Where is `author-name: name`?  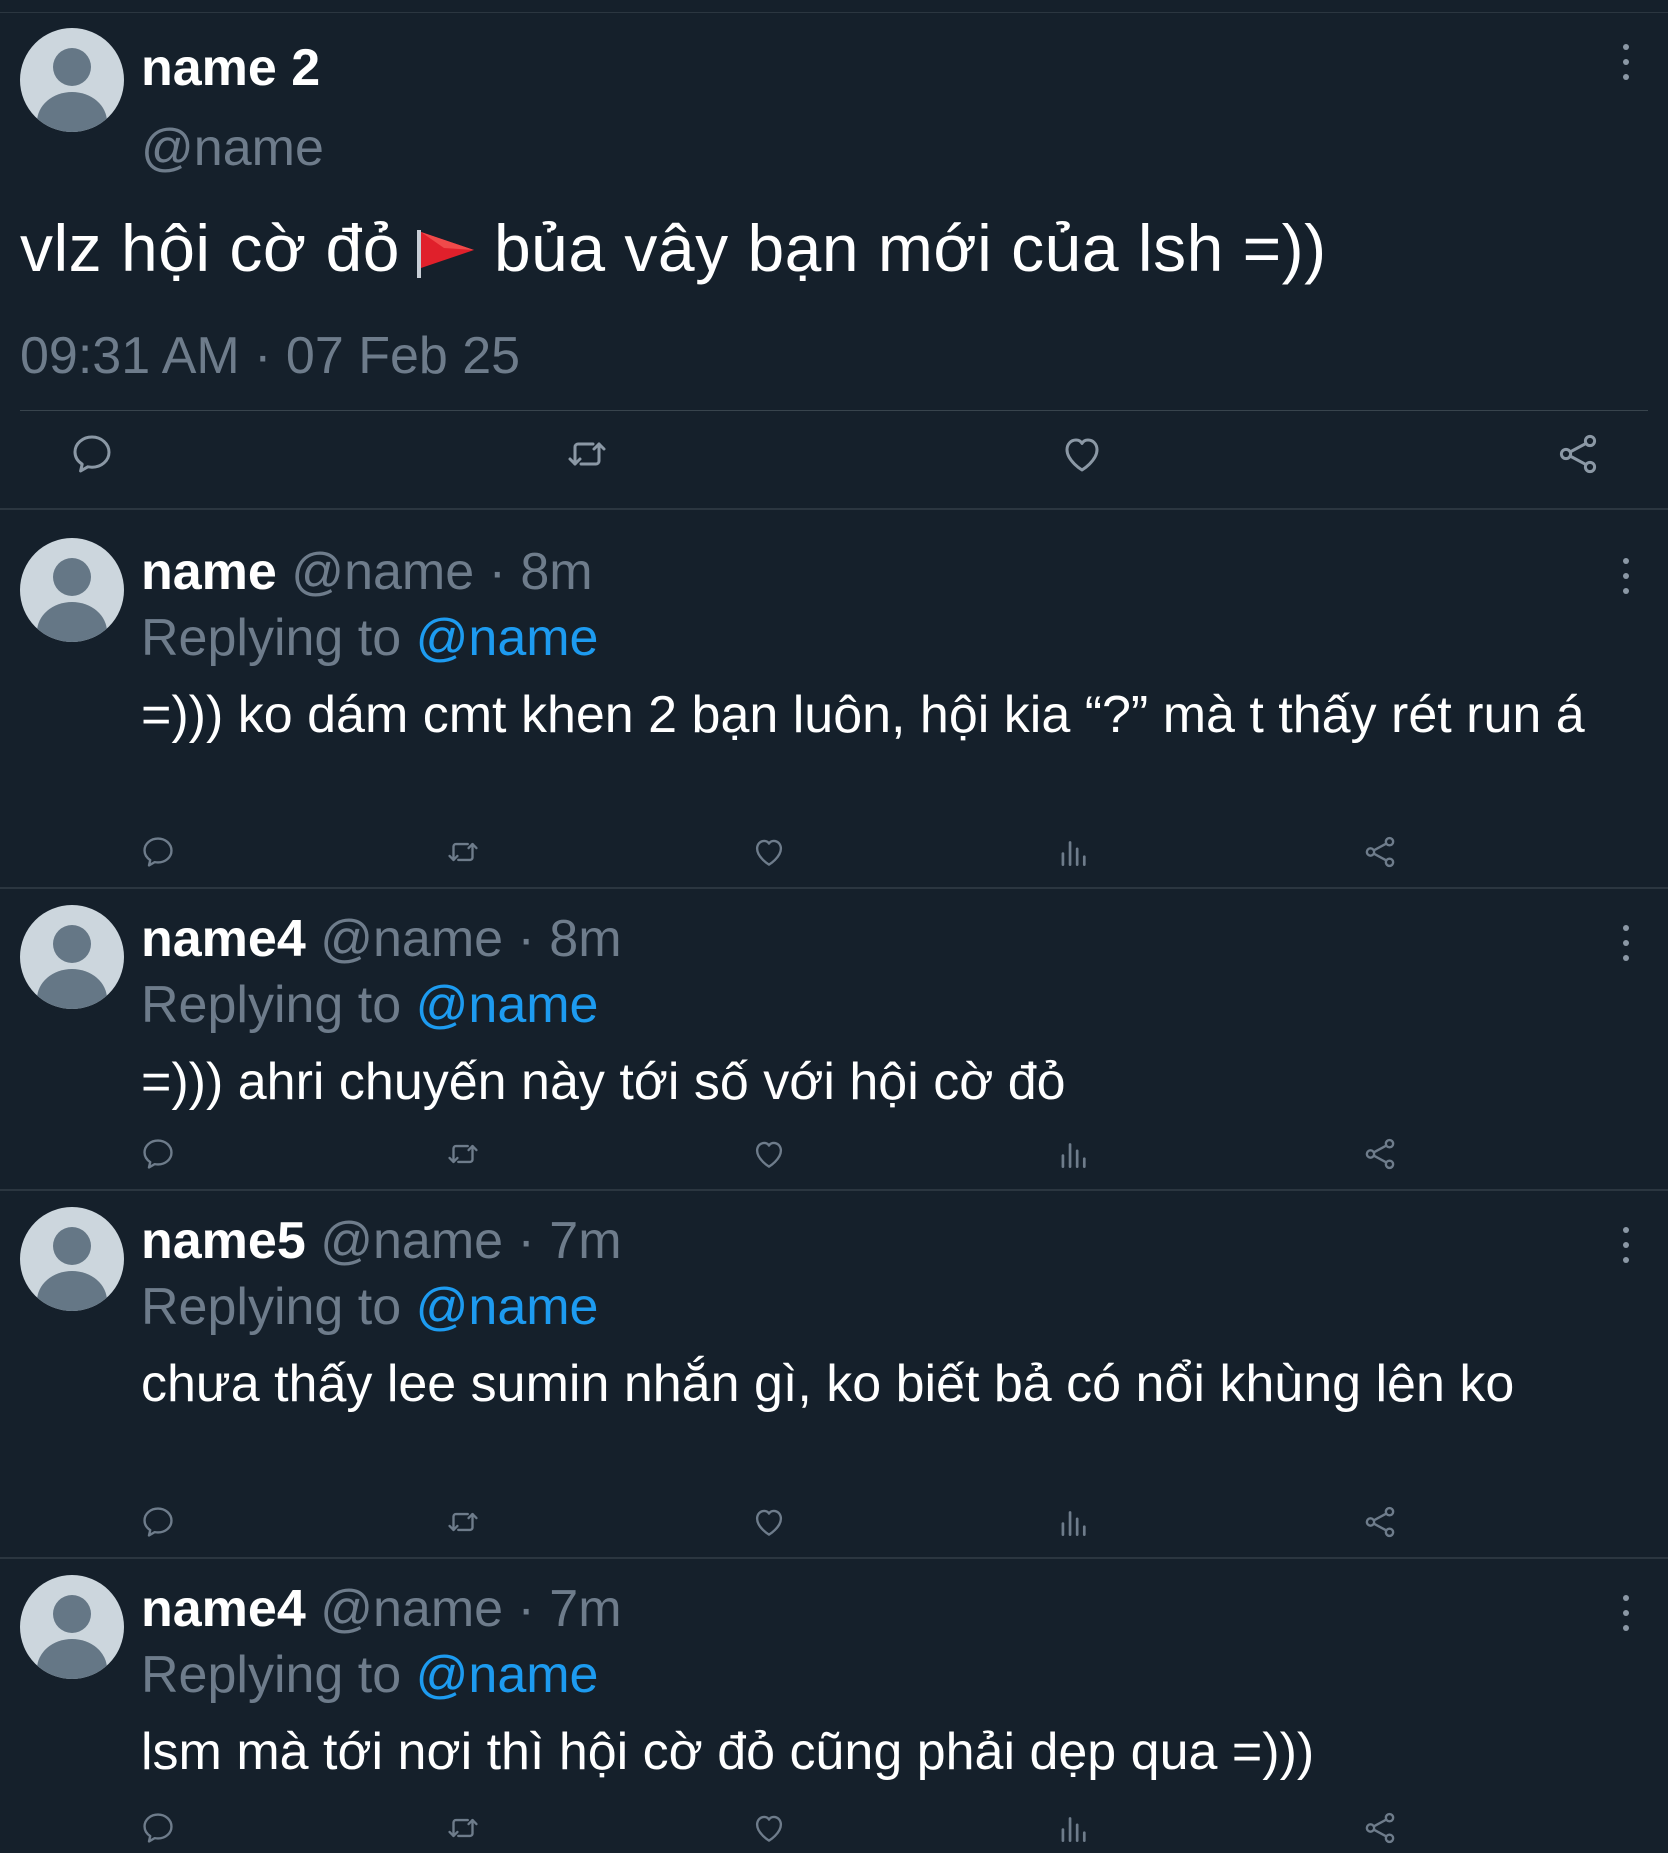 author-name: name is located at coordinates (209, 572).